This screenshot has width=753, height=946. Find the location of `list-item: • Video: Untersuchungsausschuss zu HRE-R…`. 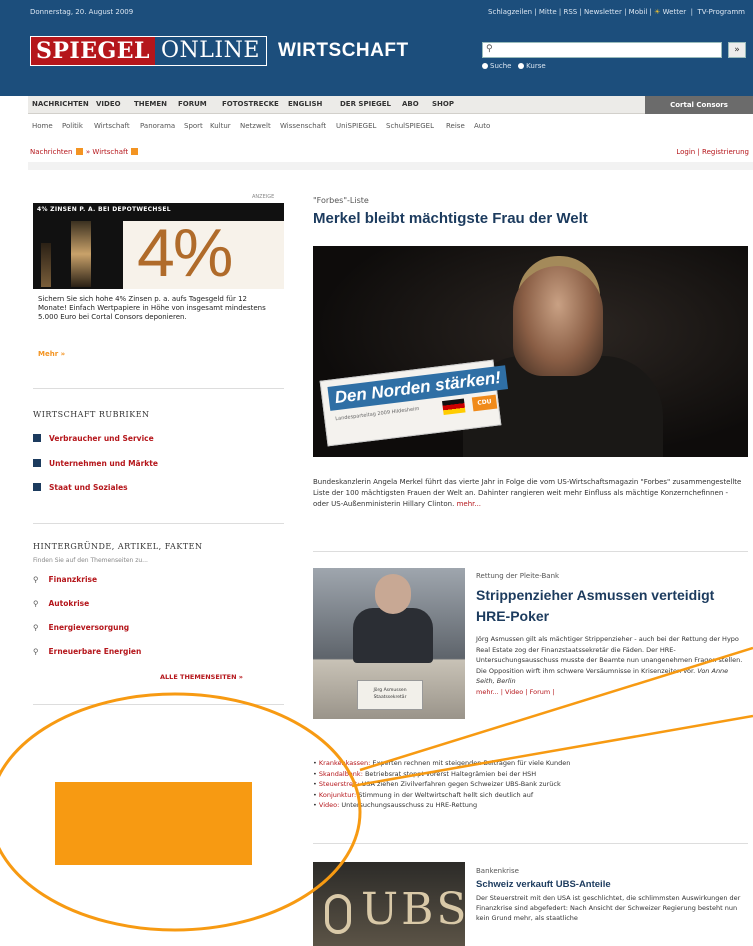

list-item: • Video: Untersuchungsausschuss zu HRE-R… is located at coordinates (533, 805).